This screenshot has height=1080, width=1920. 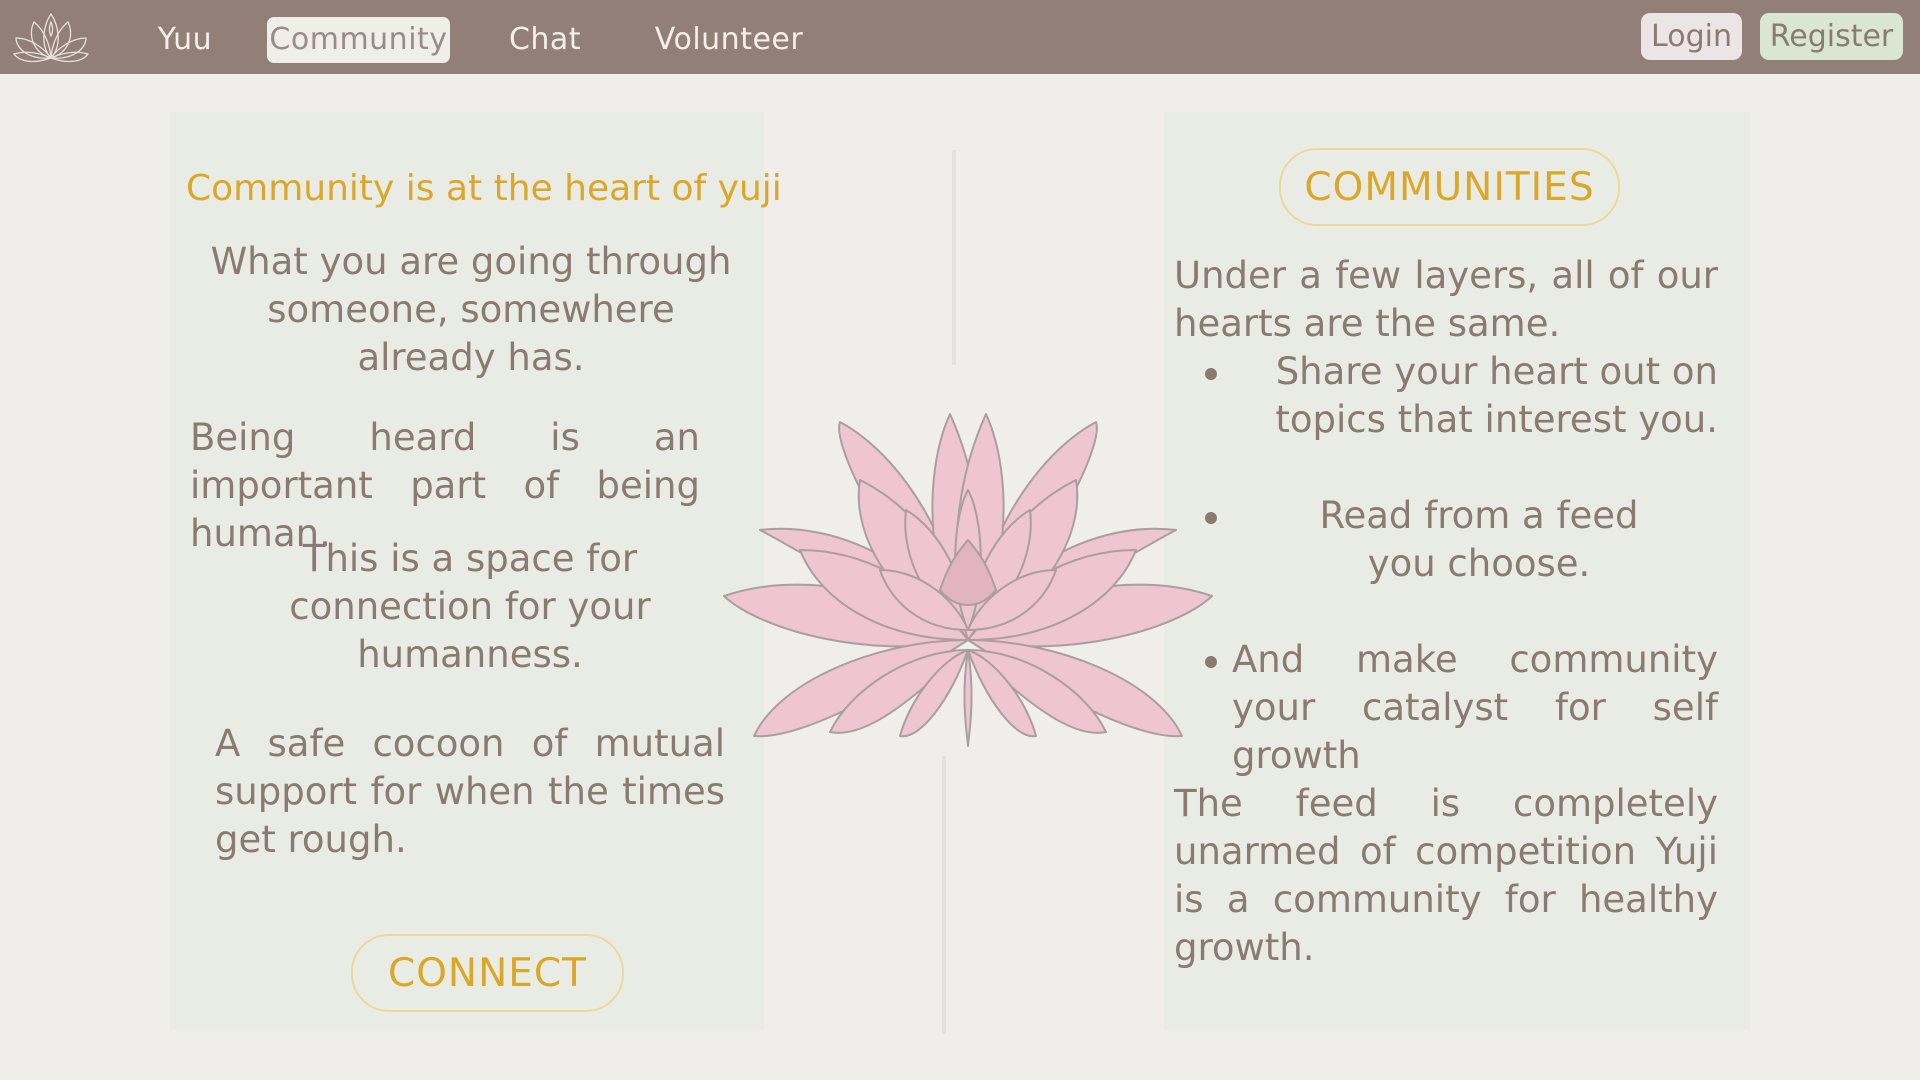 I want to click on connect-button: CONNECT, so click(x=487, y=973).